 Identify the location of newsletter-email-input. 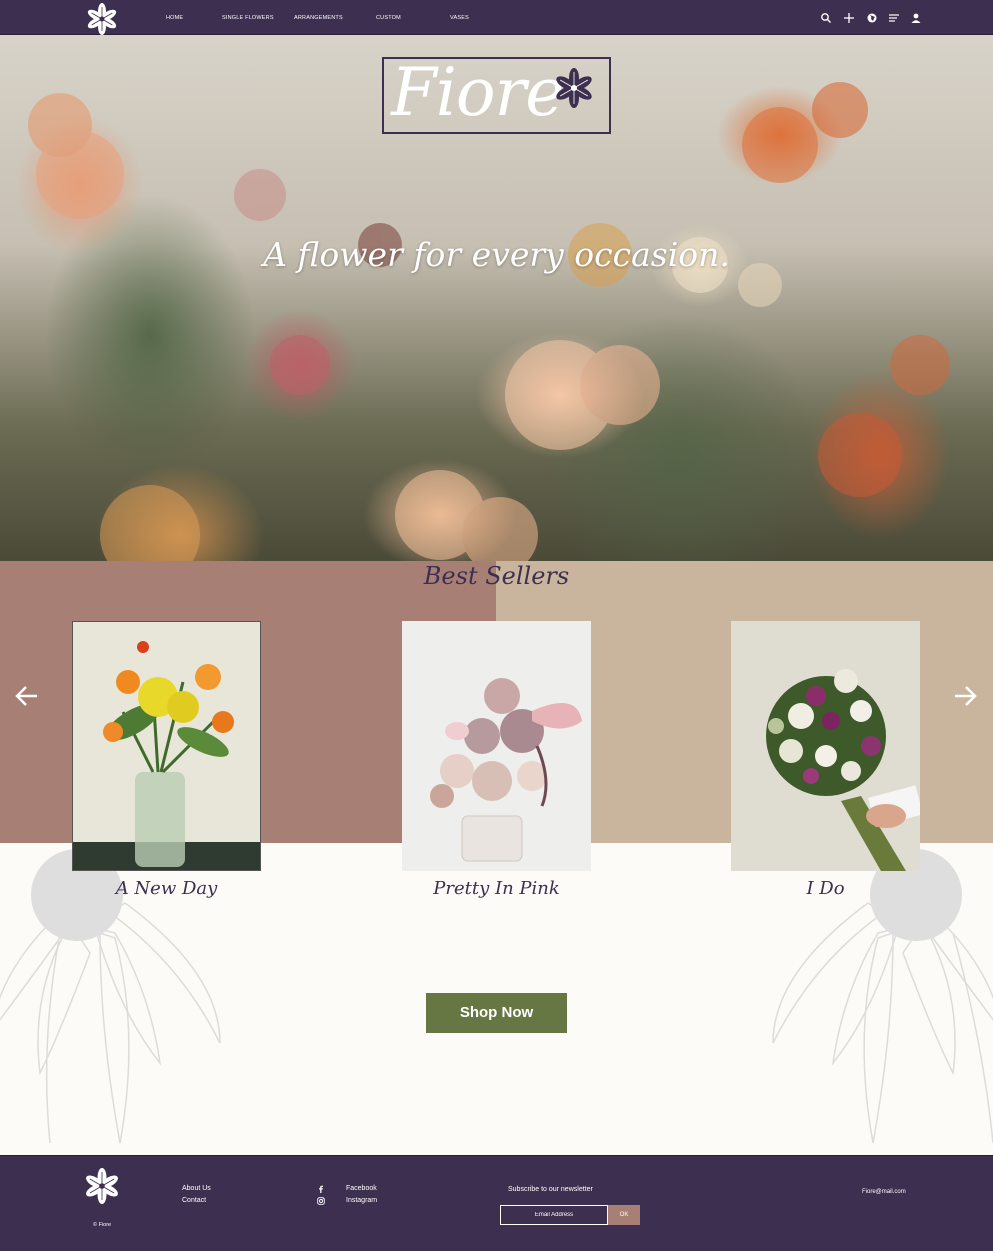
(554, 1215).